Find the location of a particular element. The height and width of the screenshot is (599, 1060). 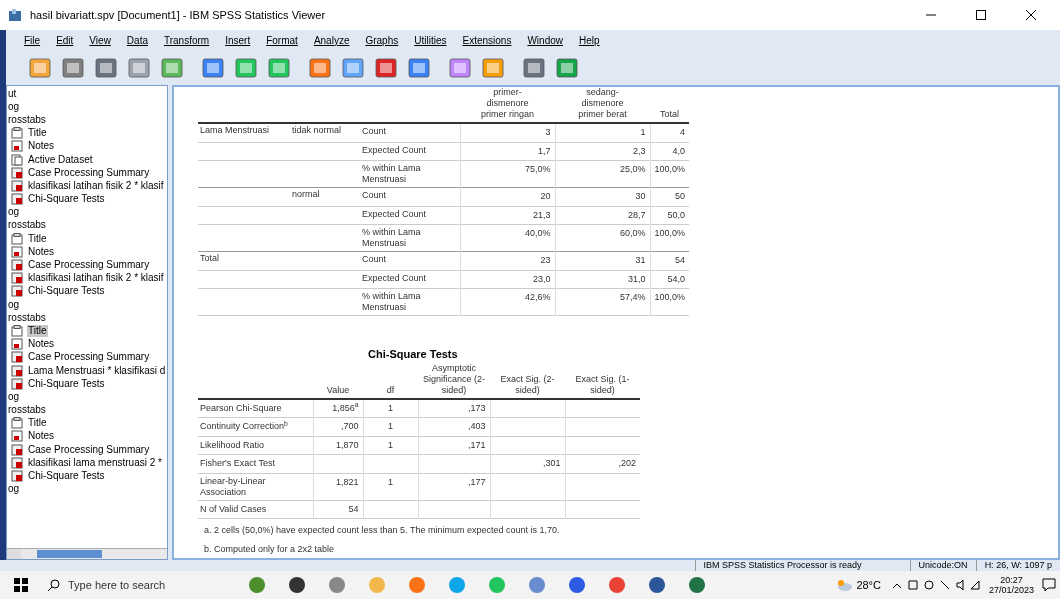

menu-item: Data is located at coordinates (137, 40).